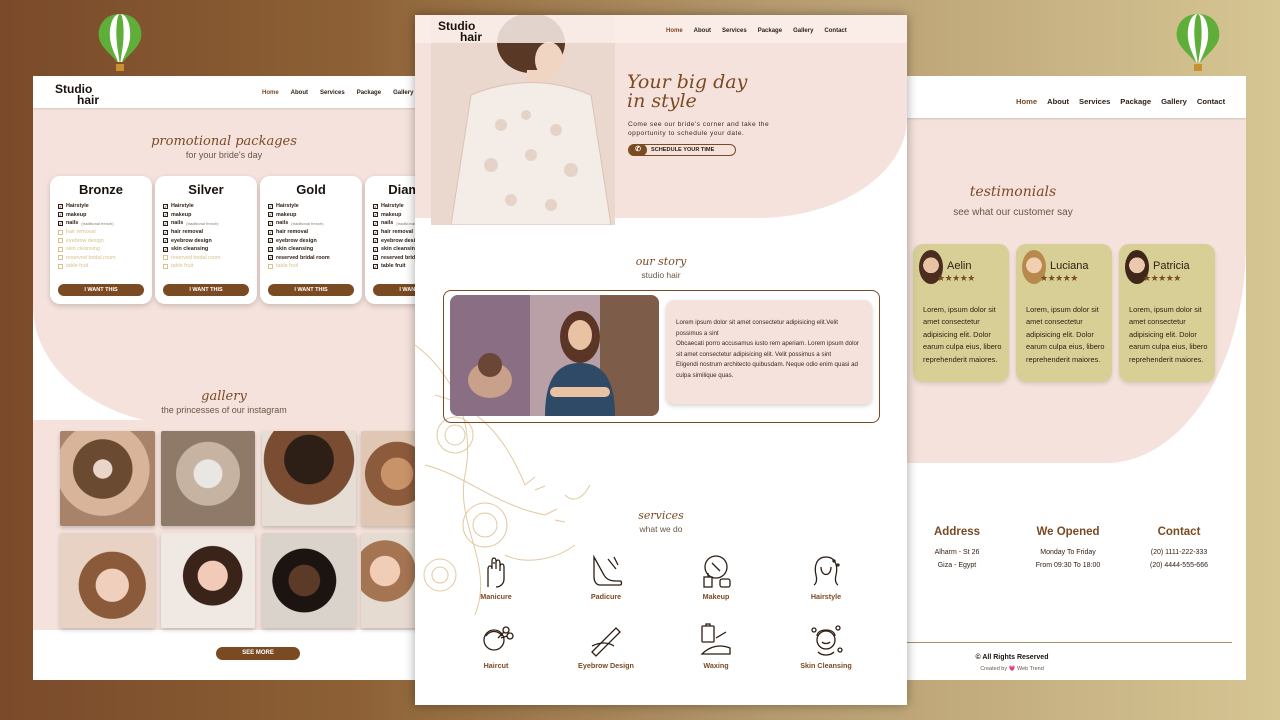 This screenshot has height=720, width=1280. Describe the element at coordinates (1059, 279) in the screenshot. I see `rating-stars: ★★★★★` at that location.